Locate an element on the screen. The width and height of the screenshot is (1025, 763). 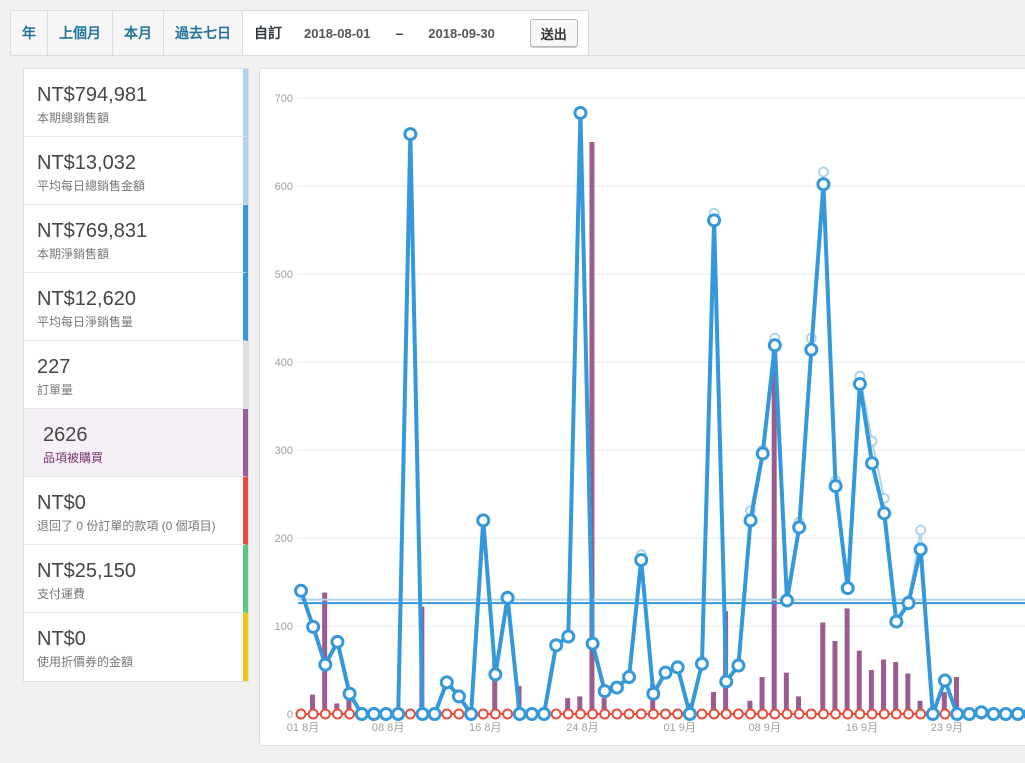
legend-avg-net-sales: NT$12,620 平均每日淨銷售量 is located at coordinates (136, 307).